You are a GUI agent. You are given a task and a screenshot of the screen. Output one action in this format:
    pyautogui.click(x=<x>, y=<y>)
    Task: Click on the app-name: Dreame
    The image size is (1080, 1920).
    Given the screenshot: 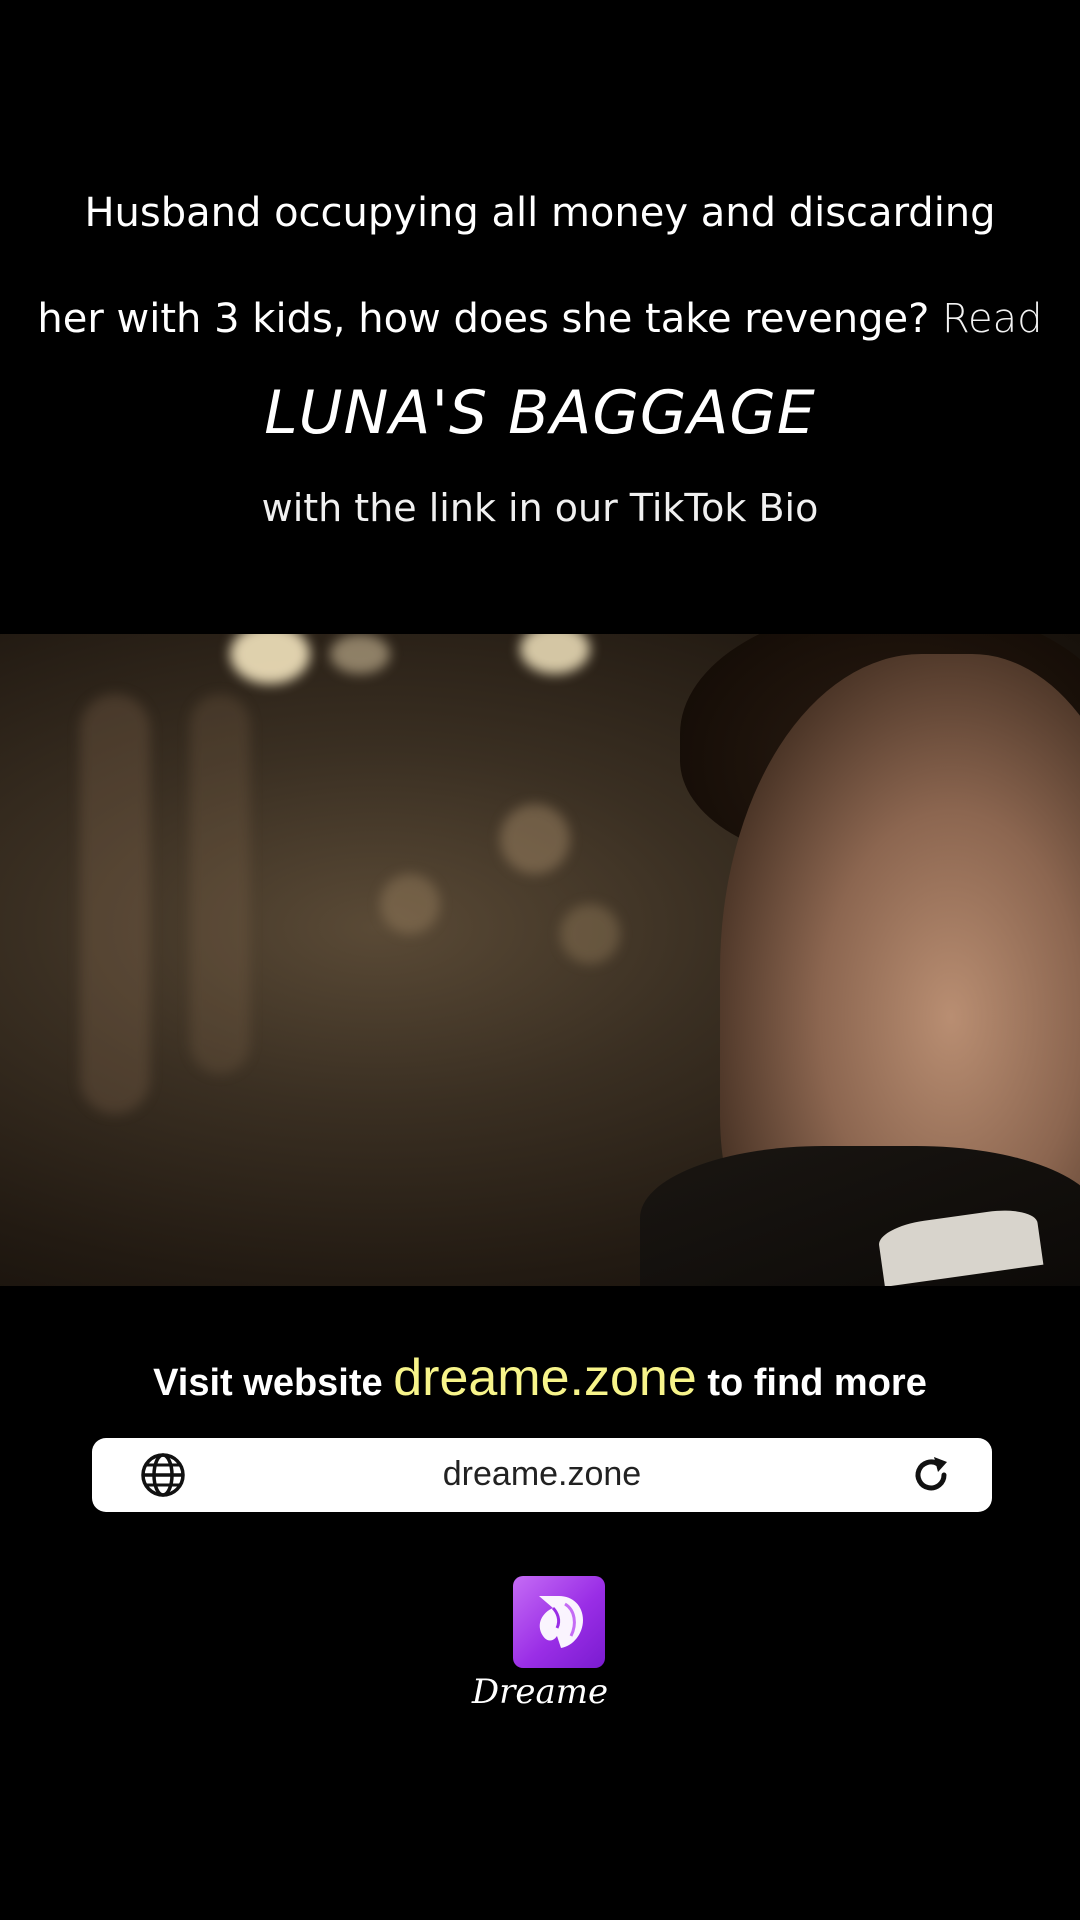 What is the action you would take?
    pyautogui.click(x=540, y=1692)
    